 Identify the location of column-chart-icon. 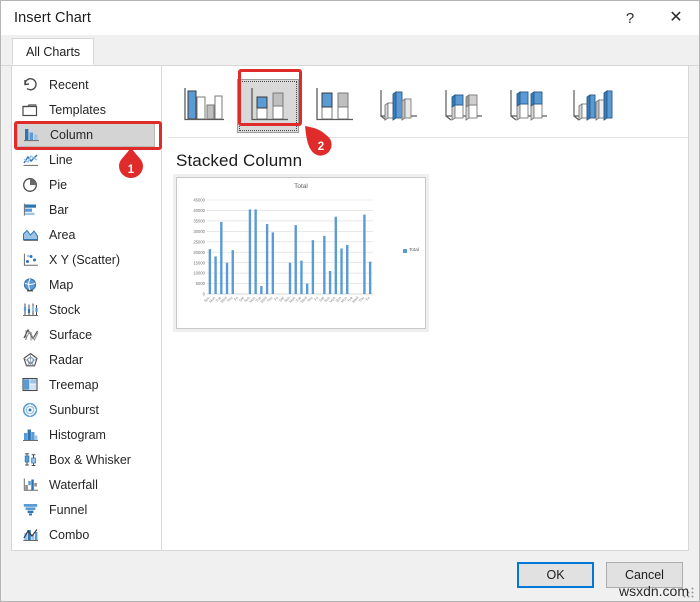
(31, 134).